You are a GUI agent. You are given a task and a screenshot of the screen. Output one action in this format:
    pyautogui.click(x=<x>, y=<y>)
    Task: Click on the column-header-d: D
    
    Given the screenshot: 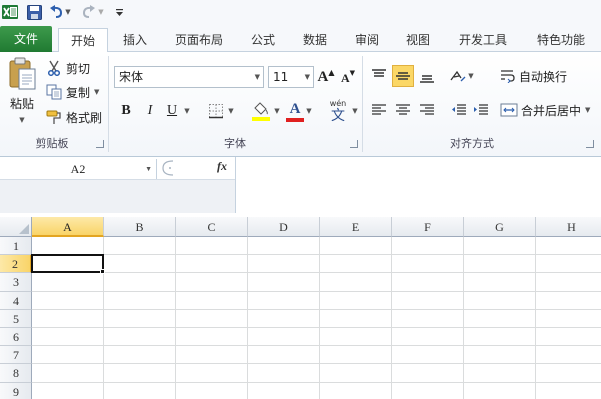 What is the action you would take?
    pyautogui.click(x=284, y=227)
    